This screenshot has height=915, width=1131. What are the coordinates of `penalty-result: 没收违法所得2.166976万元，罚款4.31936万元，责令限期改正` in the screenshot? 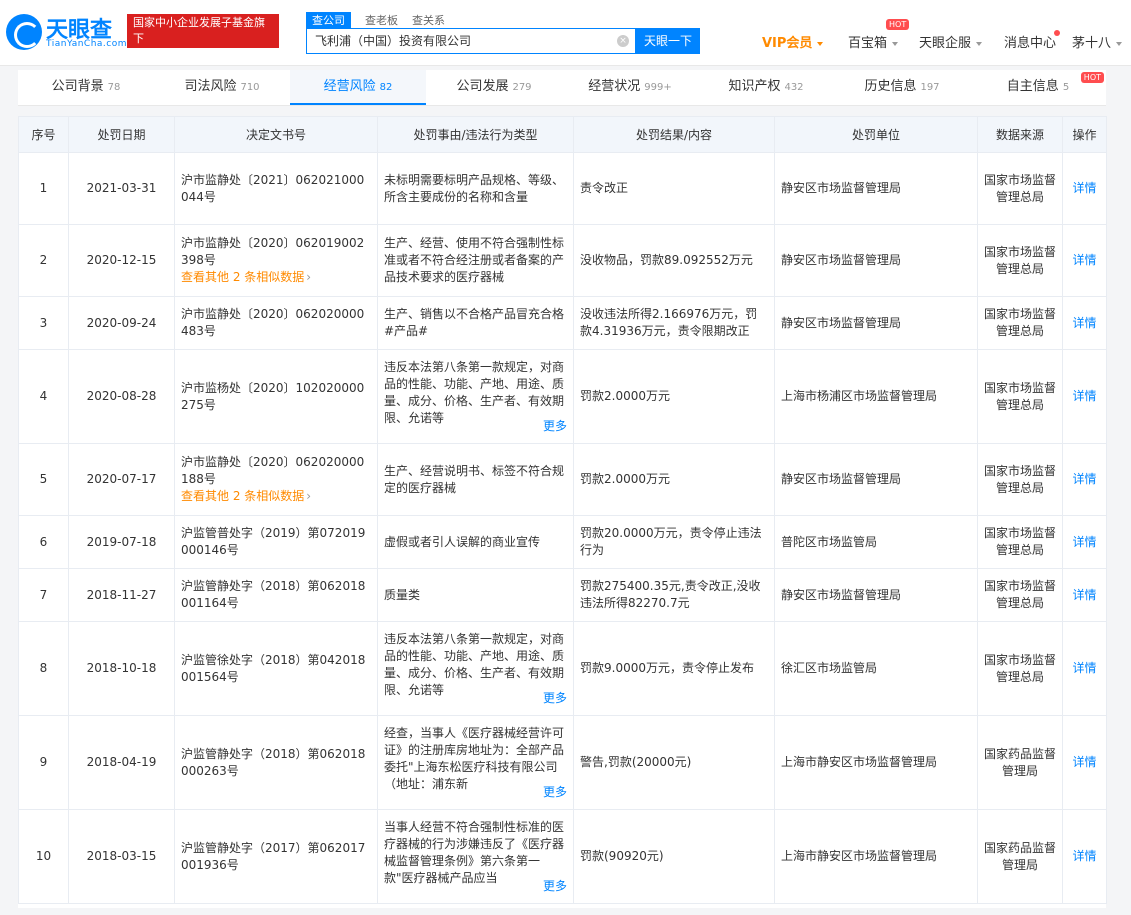 It's located at (674, 323).